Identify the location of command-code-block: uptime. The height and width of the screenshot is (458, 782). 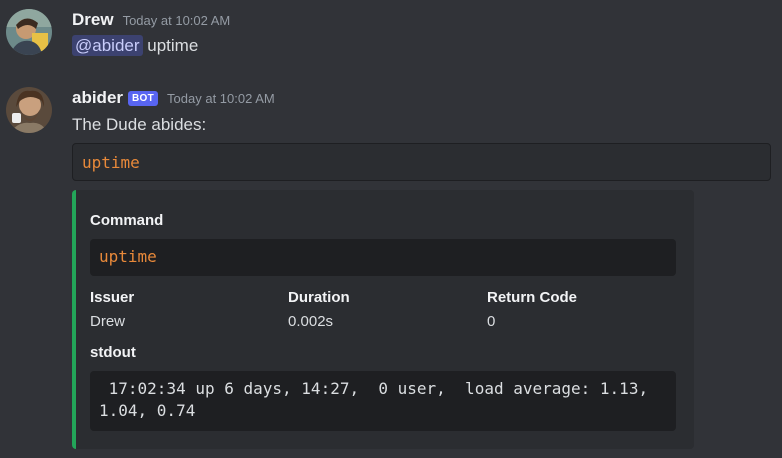
(383, 257).